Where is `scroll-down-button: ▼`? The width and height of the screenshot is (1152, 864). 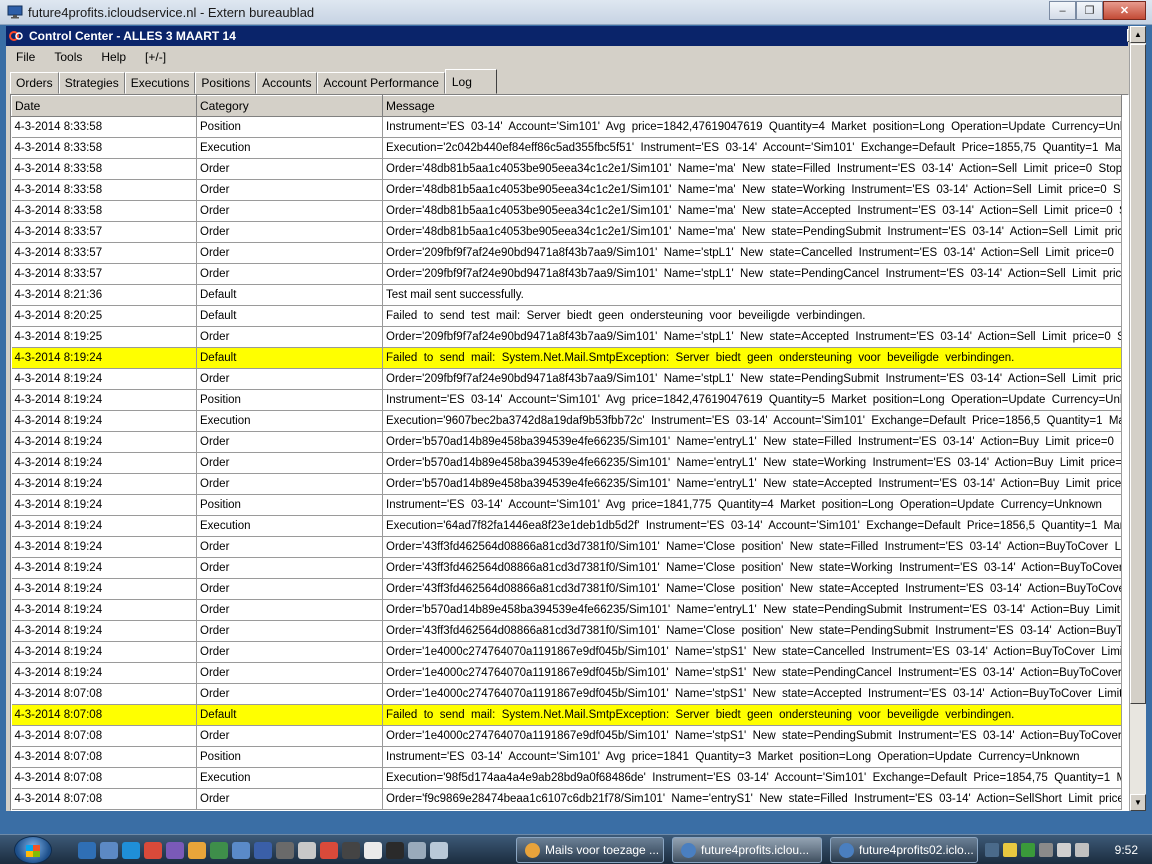 scroll-down-button: ▼ is located at coordinates (1138, 802).